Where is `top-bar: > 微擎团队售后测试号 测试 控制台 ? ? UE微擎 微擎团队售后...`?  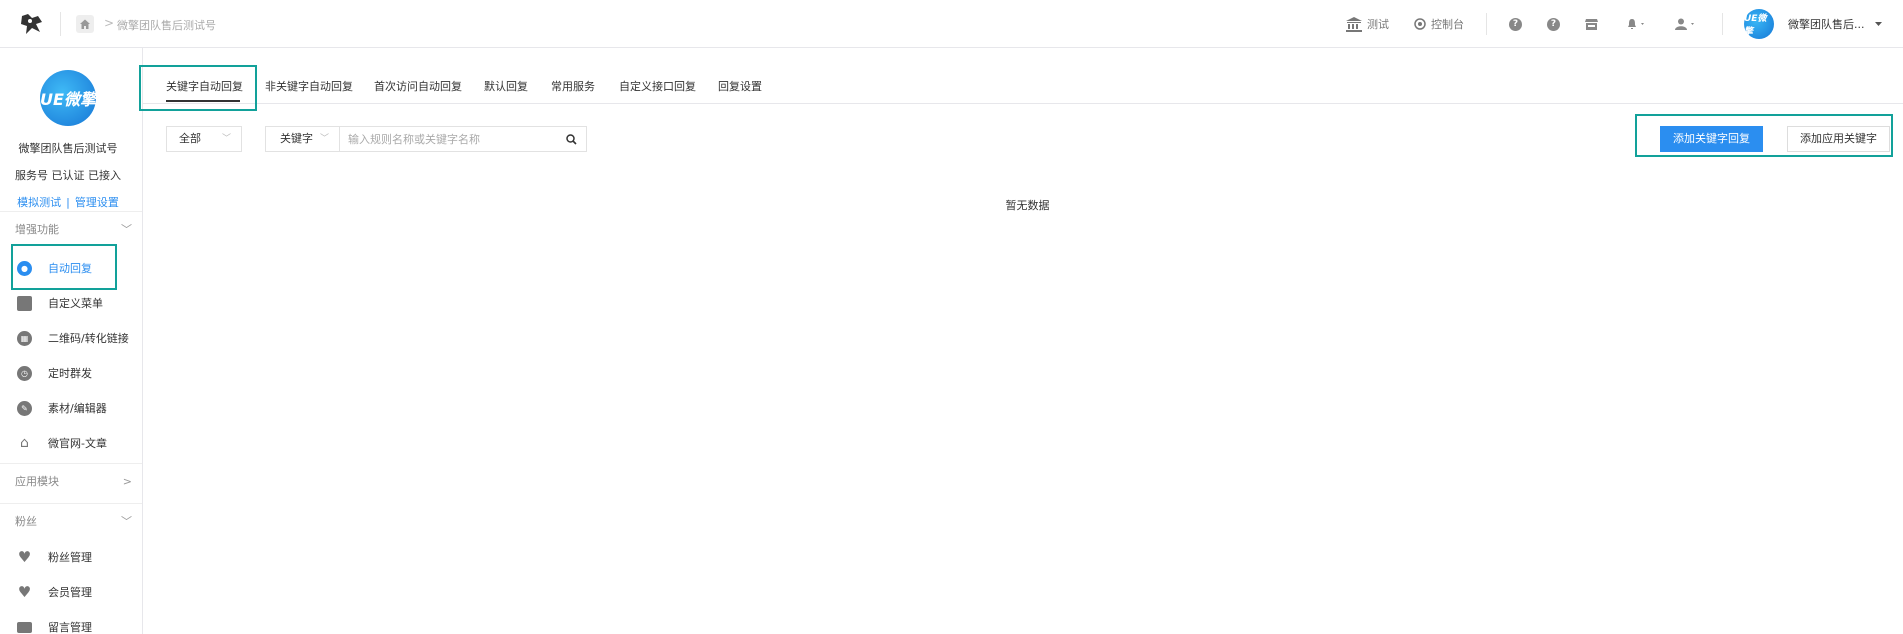 top-bar: > 微擎团队售后测试号 测试 控制台 ? ? UE微擎 微擎团队售后... is located at coordinates (951, 24).